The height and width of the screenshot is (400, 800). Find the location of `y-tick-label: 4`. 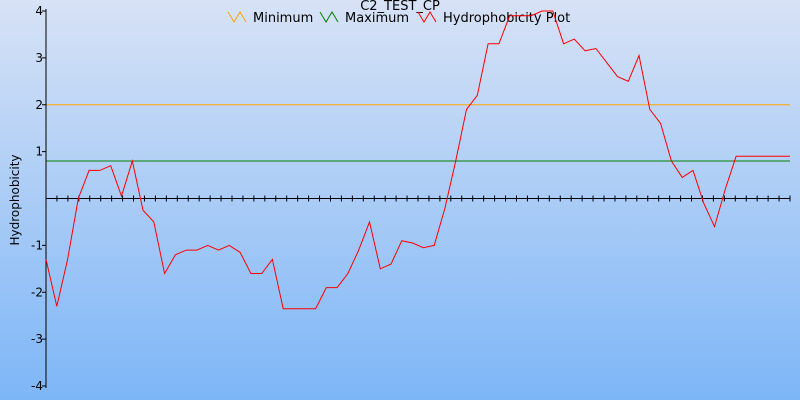

y-tick-label: 4 is located at coordinates (39, 11).